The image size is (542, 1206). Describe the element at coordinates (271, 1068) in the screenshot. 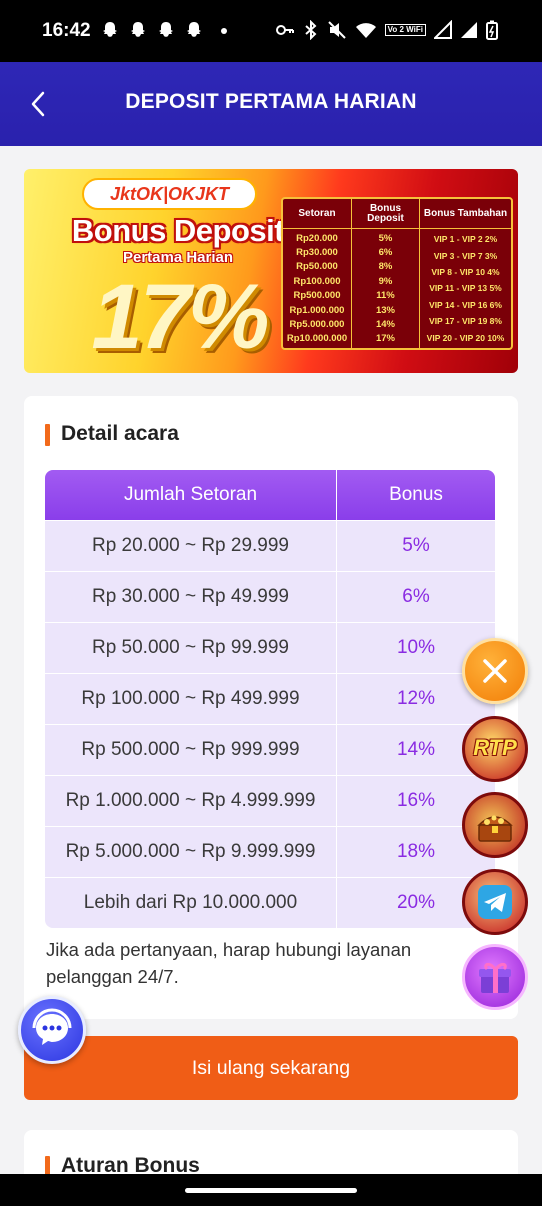

I see `recharge-now-button: Isi ulang sekarang` at that location.